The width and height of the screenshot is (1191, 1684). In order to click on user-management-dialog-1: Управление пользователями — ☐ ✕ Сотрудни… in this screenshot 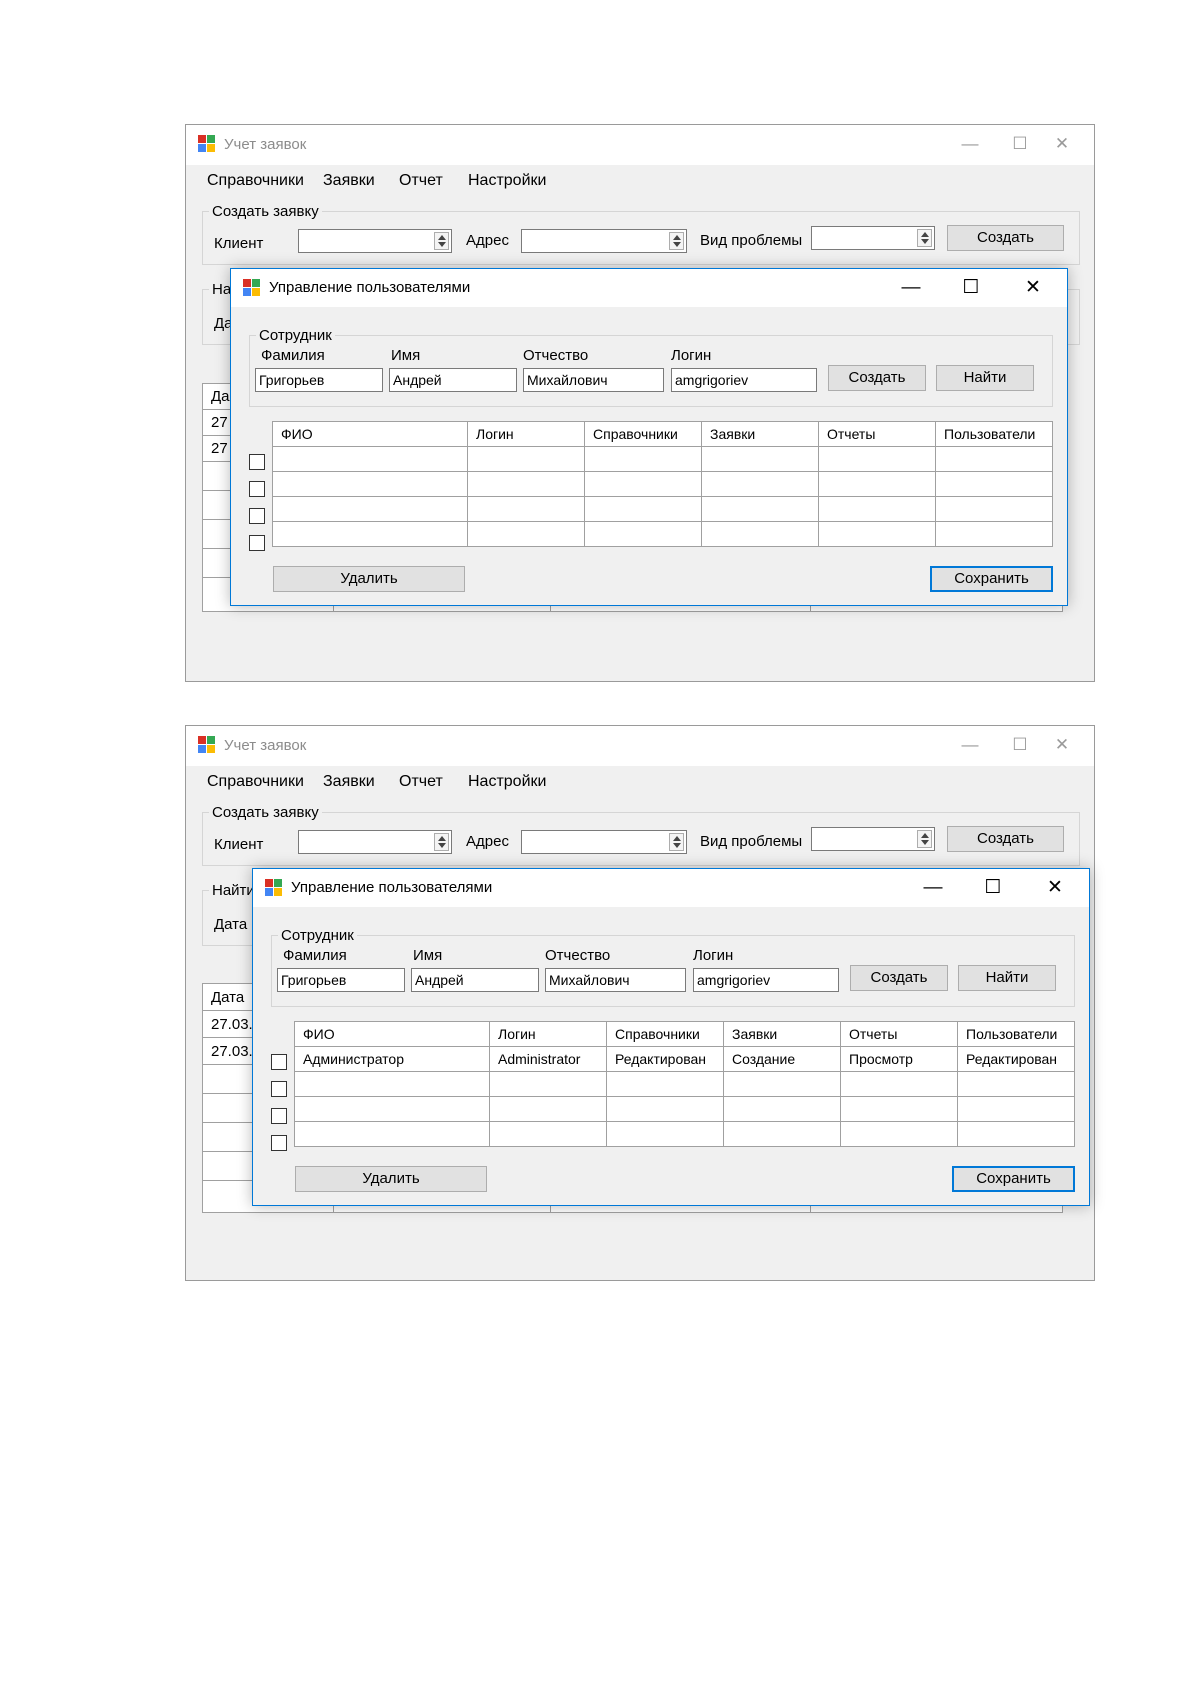, I will do `click(649, 437)`.